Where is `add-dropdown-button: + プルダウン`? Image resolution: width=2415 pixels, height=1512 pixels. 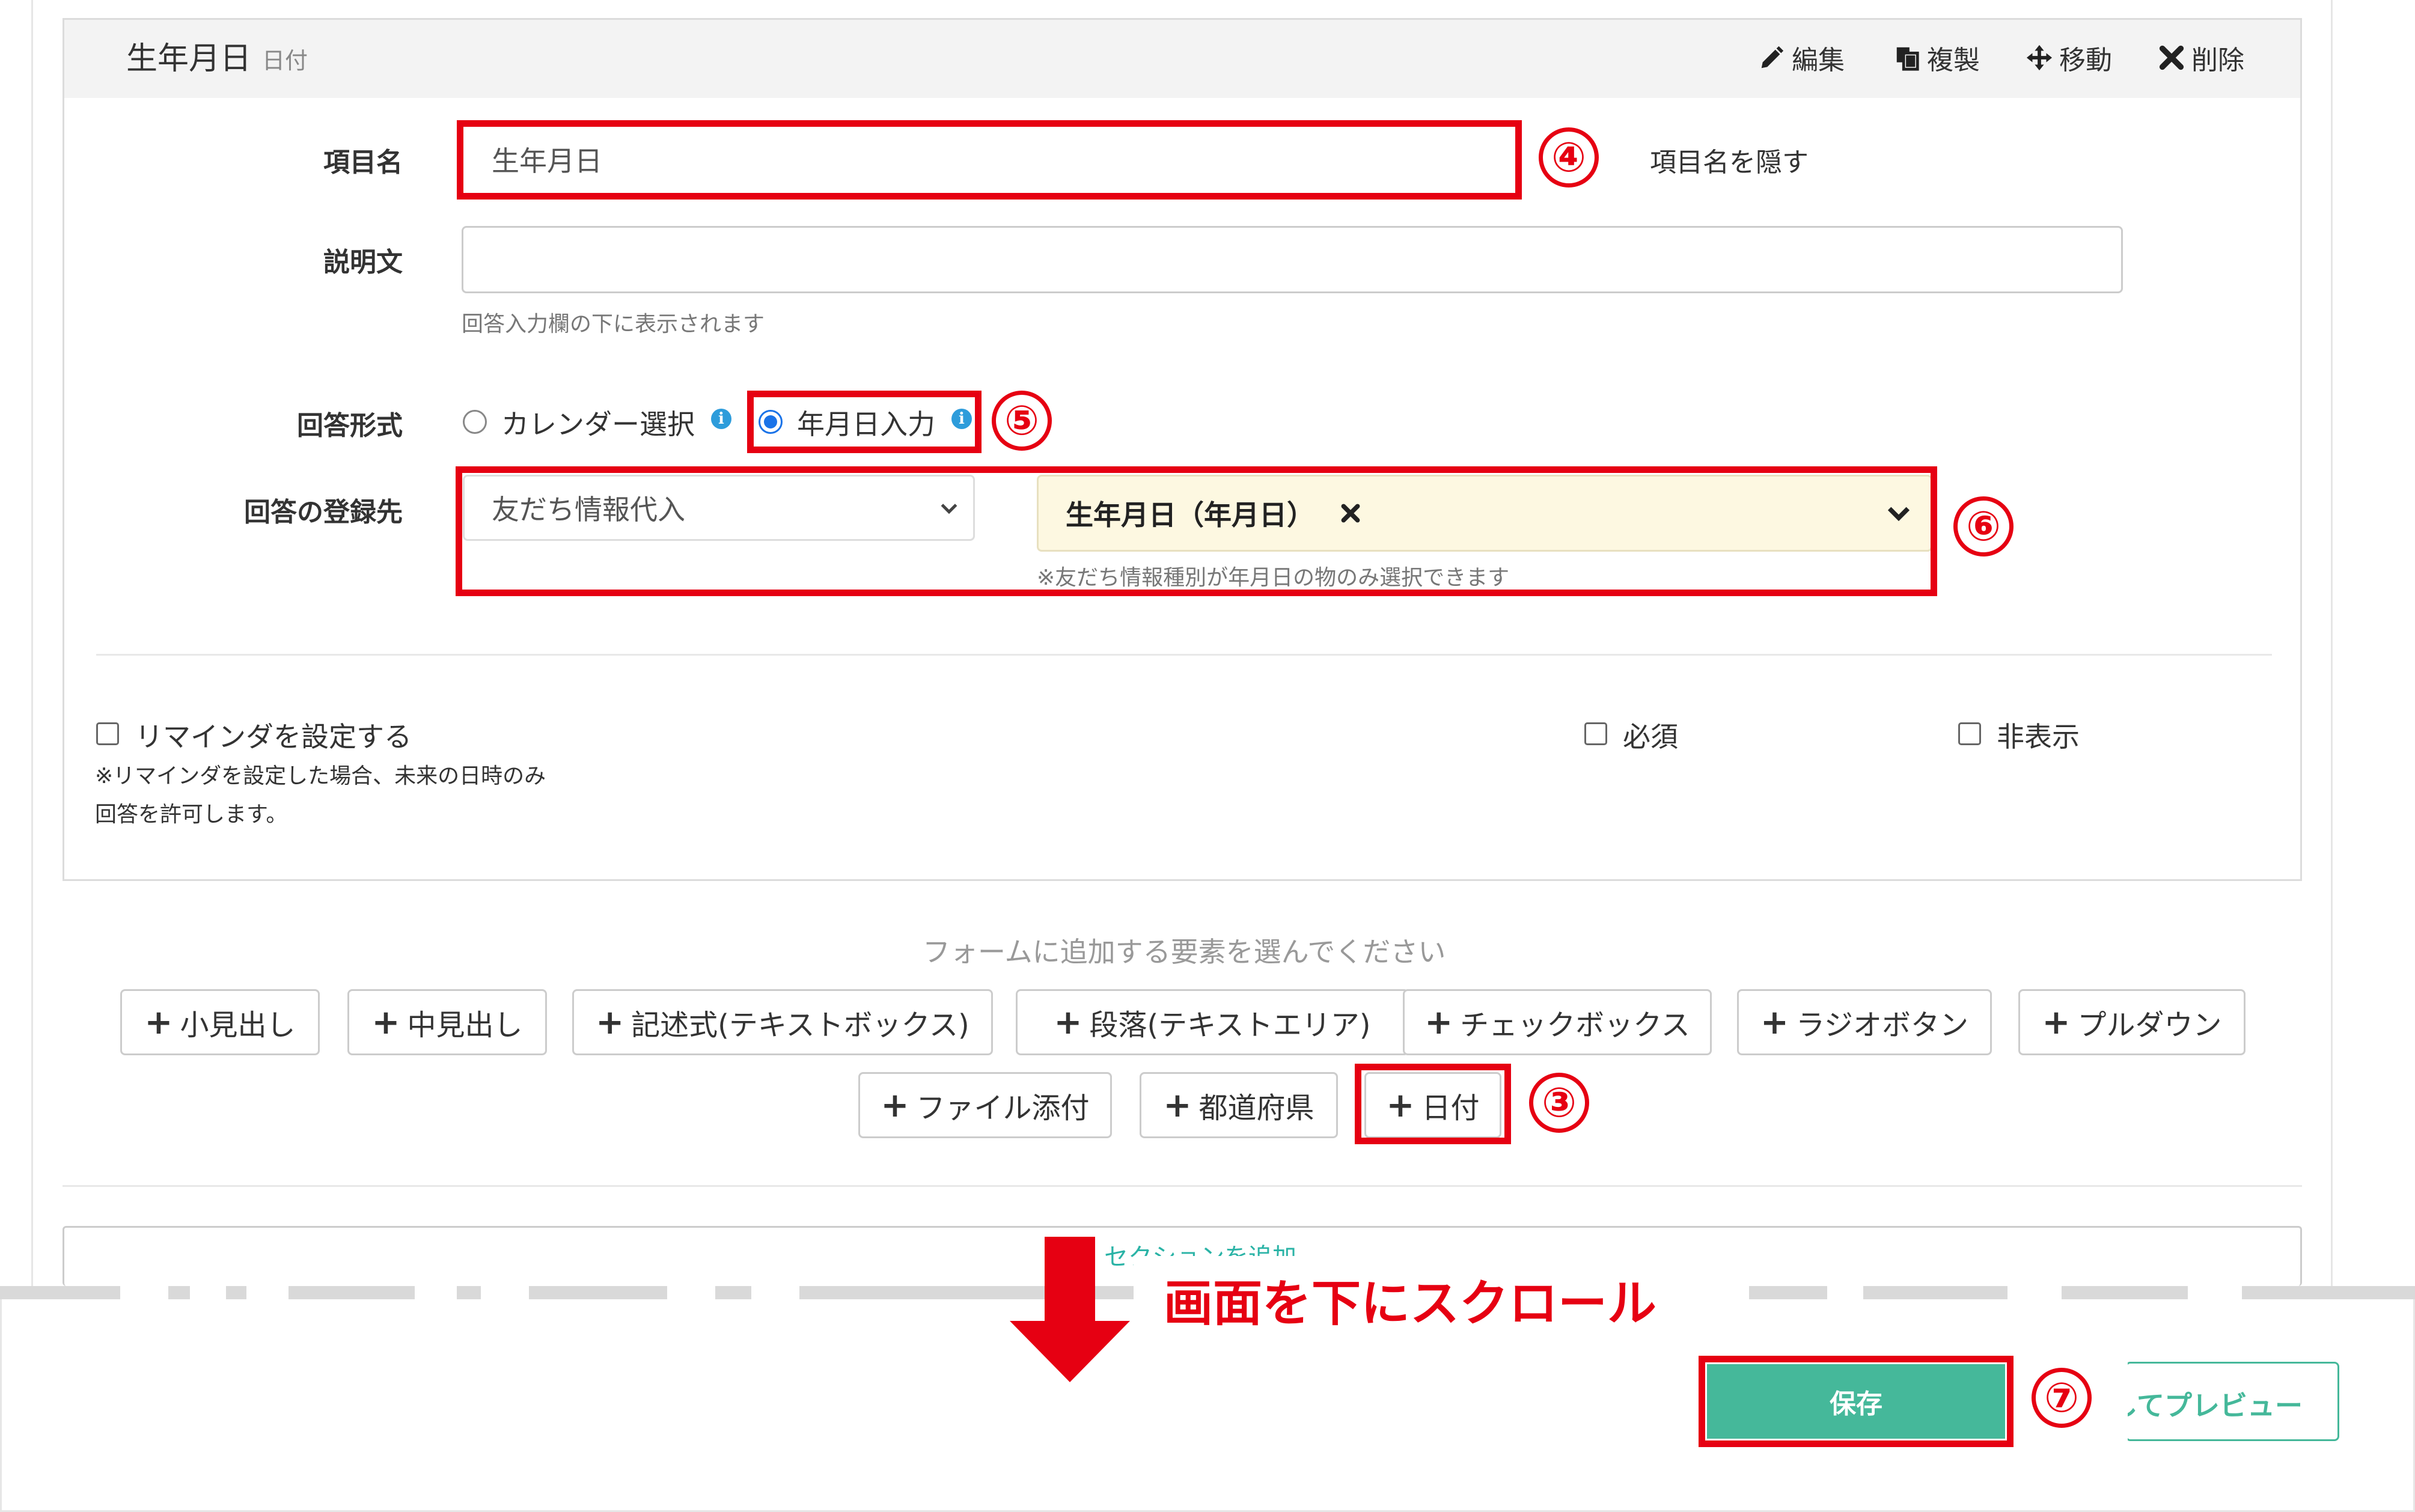
add-dropdown-button: + プルダウン is located at coordinates (2132, 1022).